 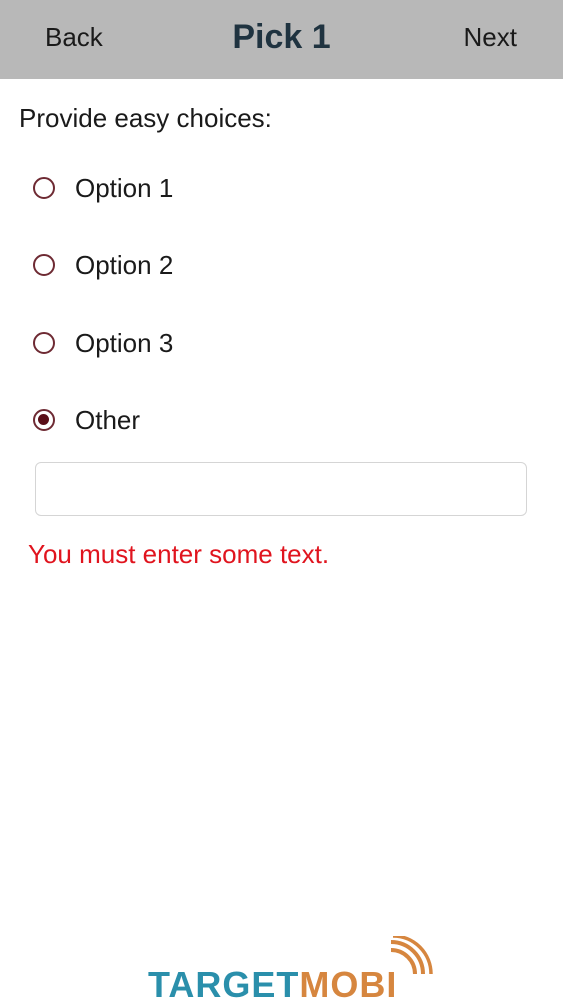 I want to click on radio-option-label: Other, so click(x=108, y=419).